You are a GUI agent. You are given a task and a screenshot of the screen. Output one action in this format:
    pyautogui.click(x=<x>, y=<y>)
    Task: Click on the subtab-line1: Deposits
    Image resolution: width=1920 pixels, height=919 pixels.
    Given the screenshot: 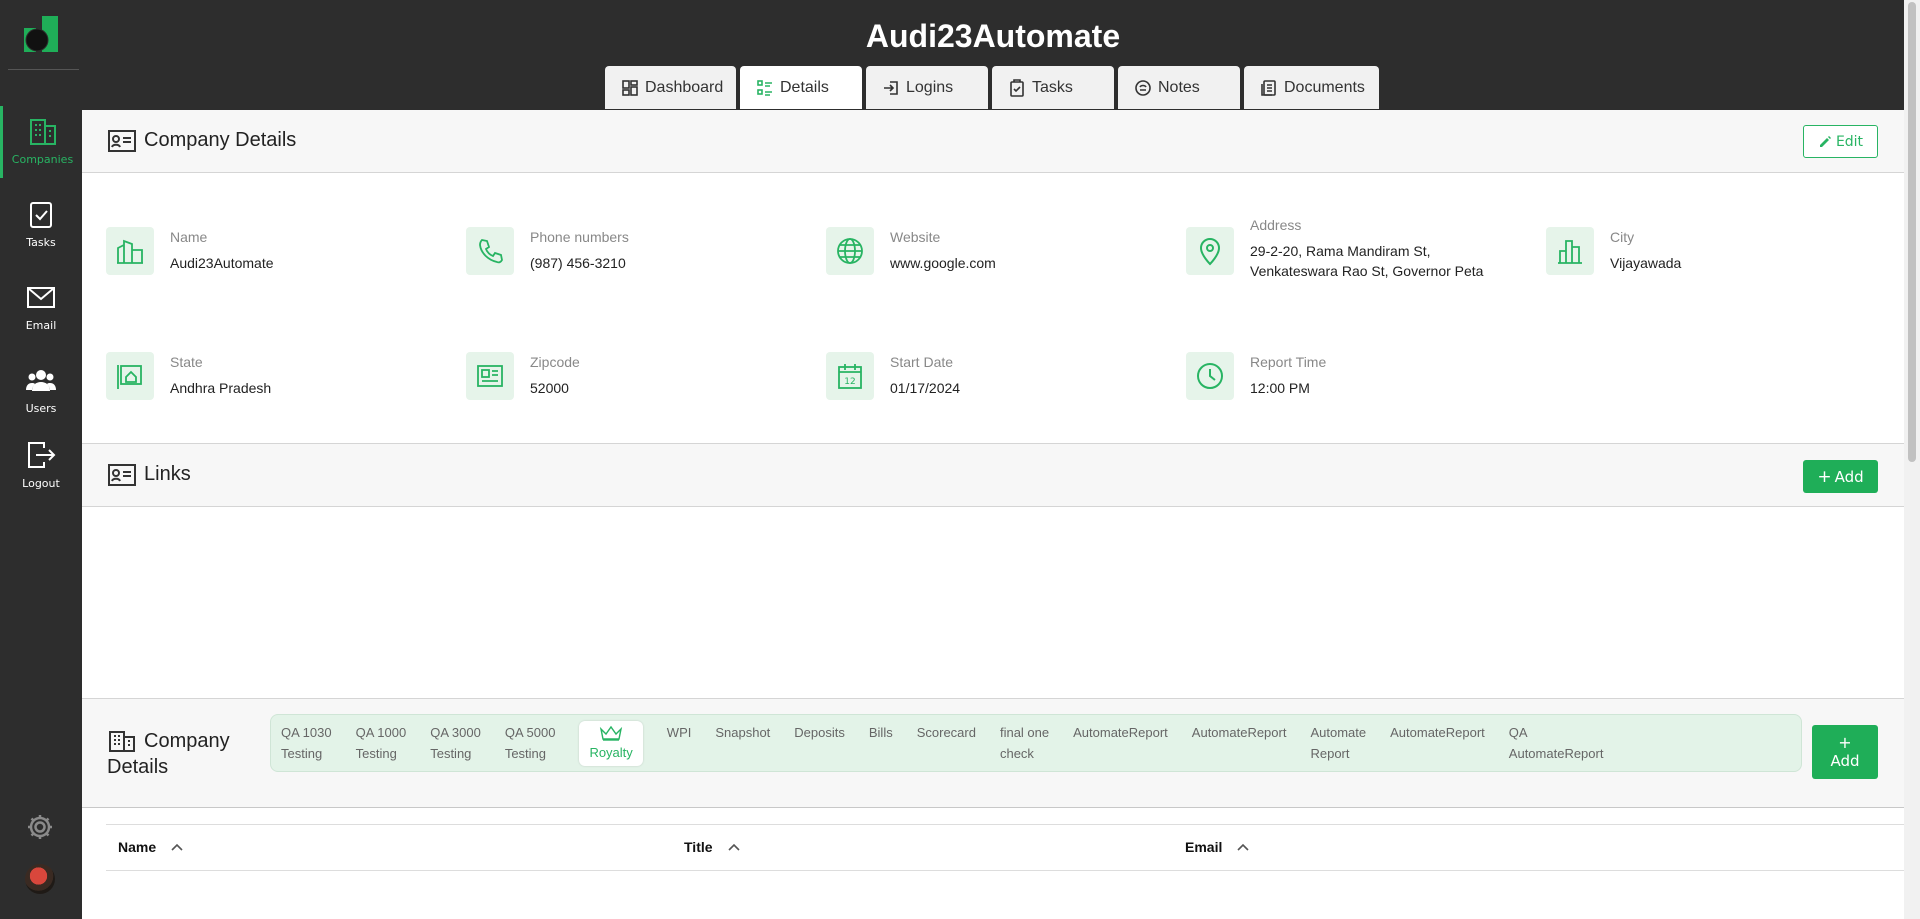 What is the action you would take?
    pyautogui.click(x=819, y=732)
    